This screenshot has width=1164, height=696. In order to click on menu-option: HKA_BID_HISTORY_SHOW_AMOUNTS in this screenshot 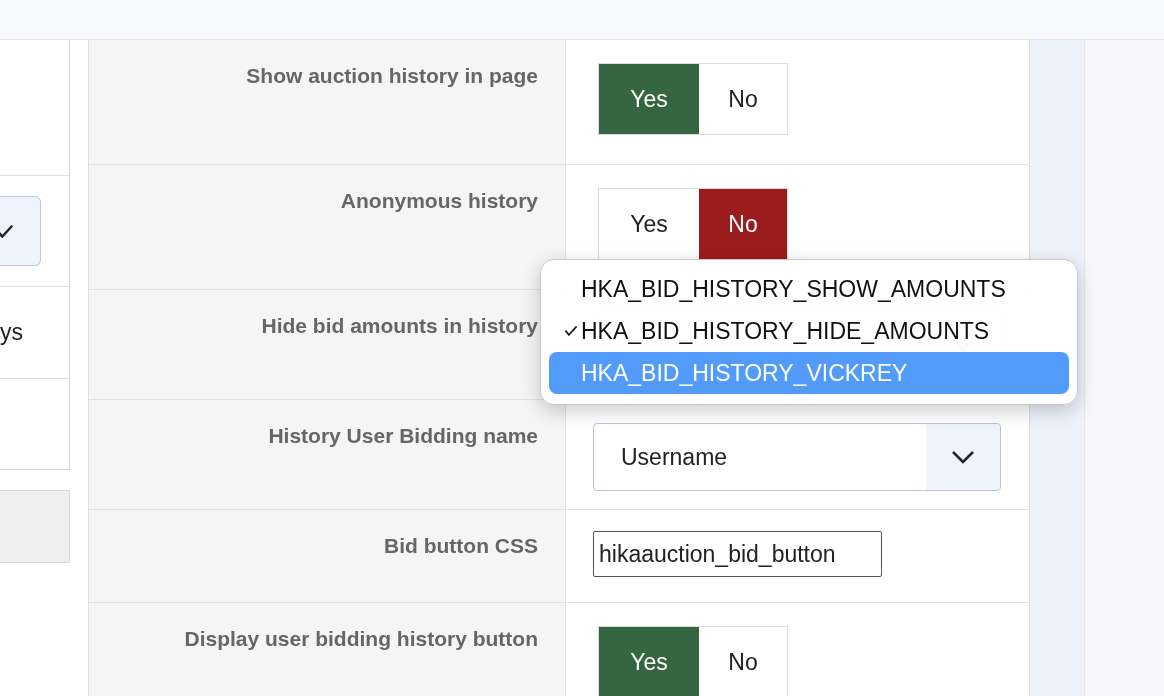, I will do `click(809, 289)`.